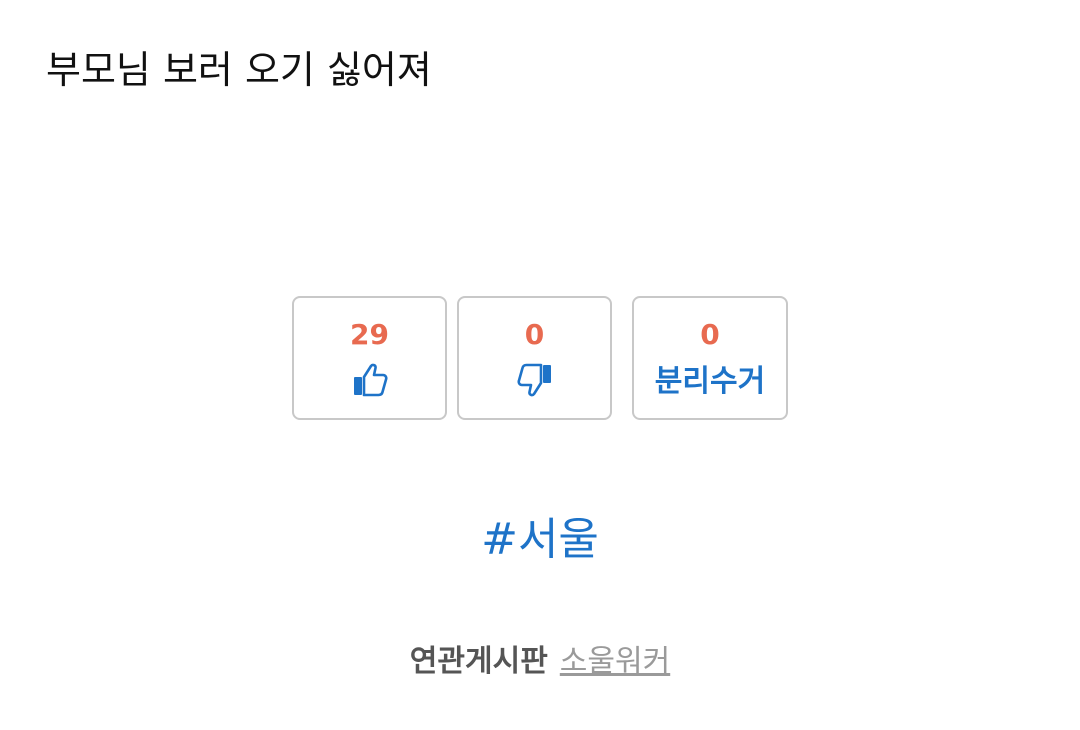 This screenshot has height=730, width=1080. Describe the element at coordinates (534, 358) in the screenshot. I see `dislike-button: 0` at that location.